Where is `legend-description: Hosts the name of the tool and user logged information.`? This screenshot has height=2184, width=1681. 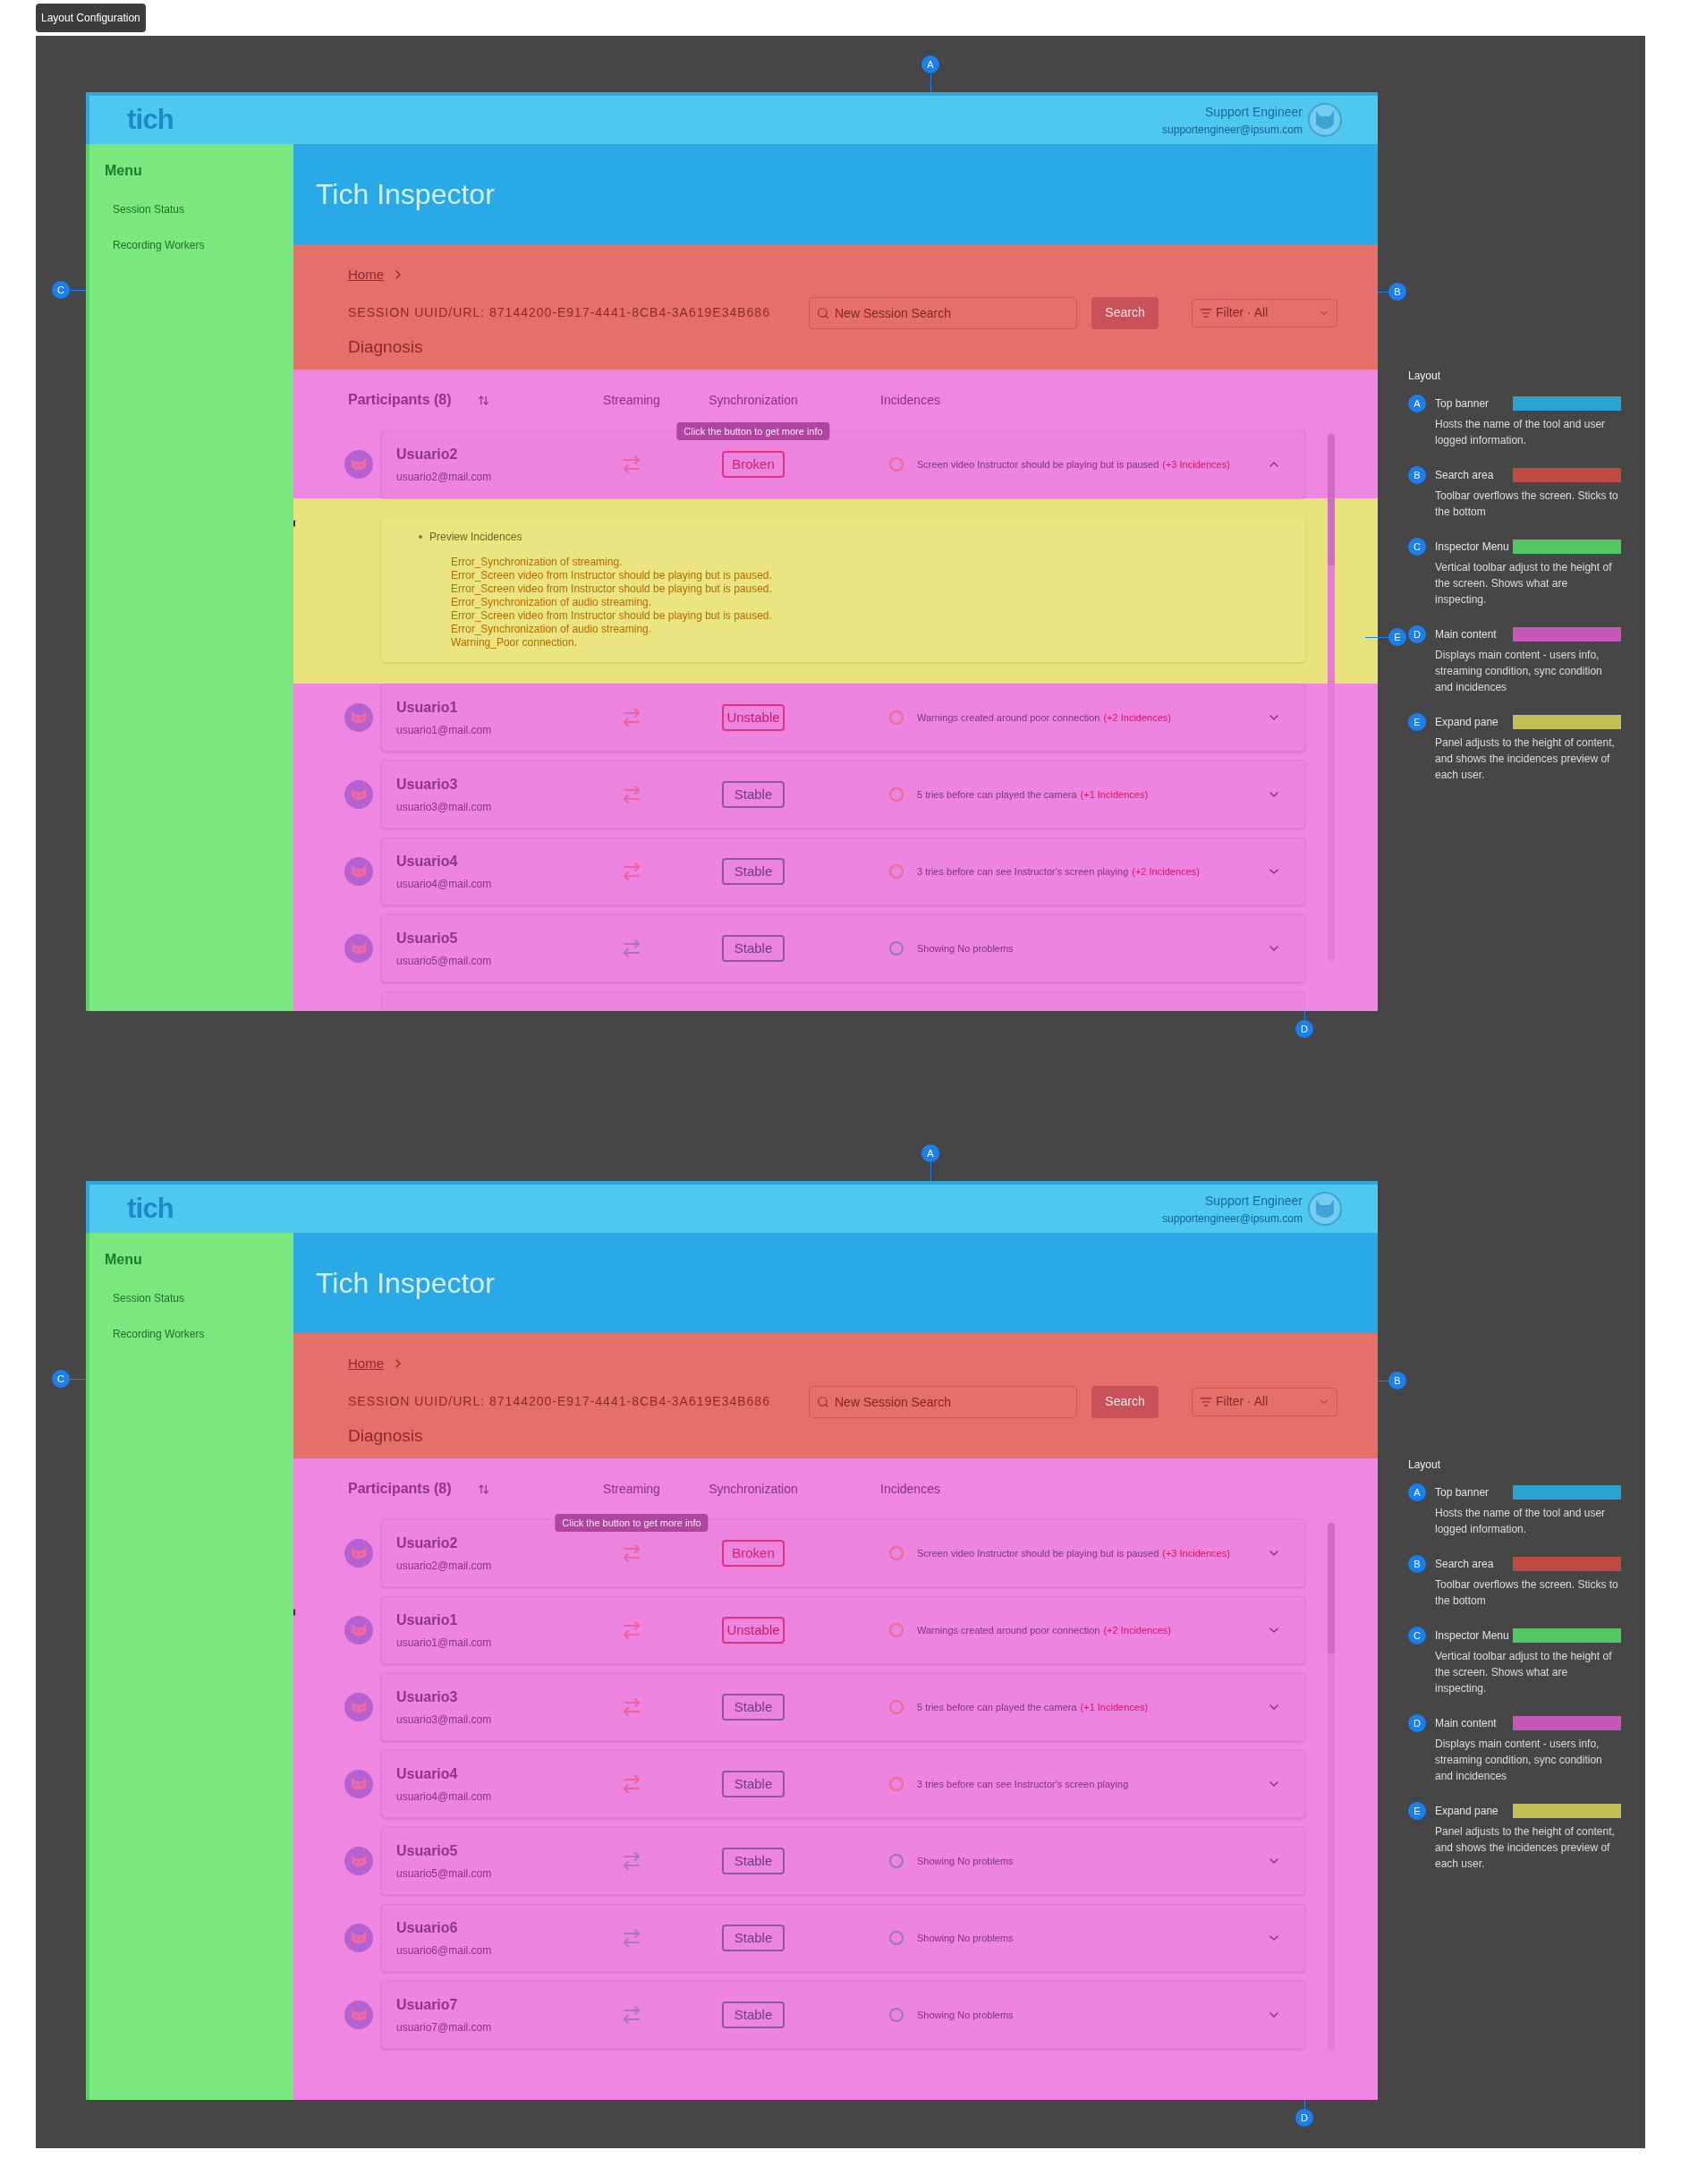 legend-description: Hosts the name of the tool and user logged information. is located at coordinates (1521, 432).